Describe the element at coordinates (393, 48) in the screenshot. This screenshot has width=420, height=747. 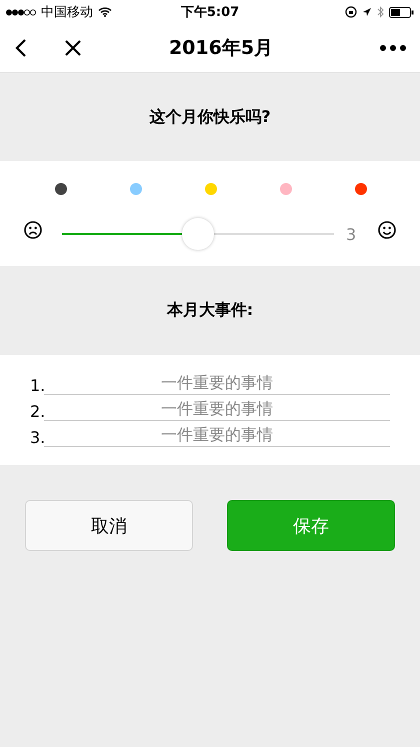
I see `more-icon` at that location.